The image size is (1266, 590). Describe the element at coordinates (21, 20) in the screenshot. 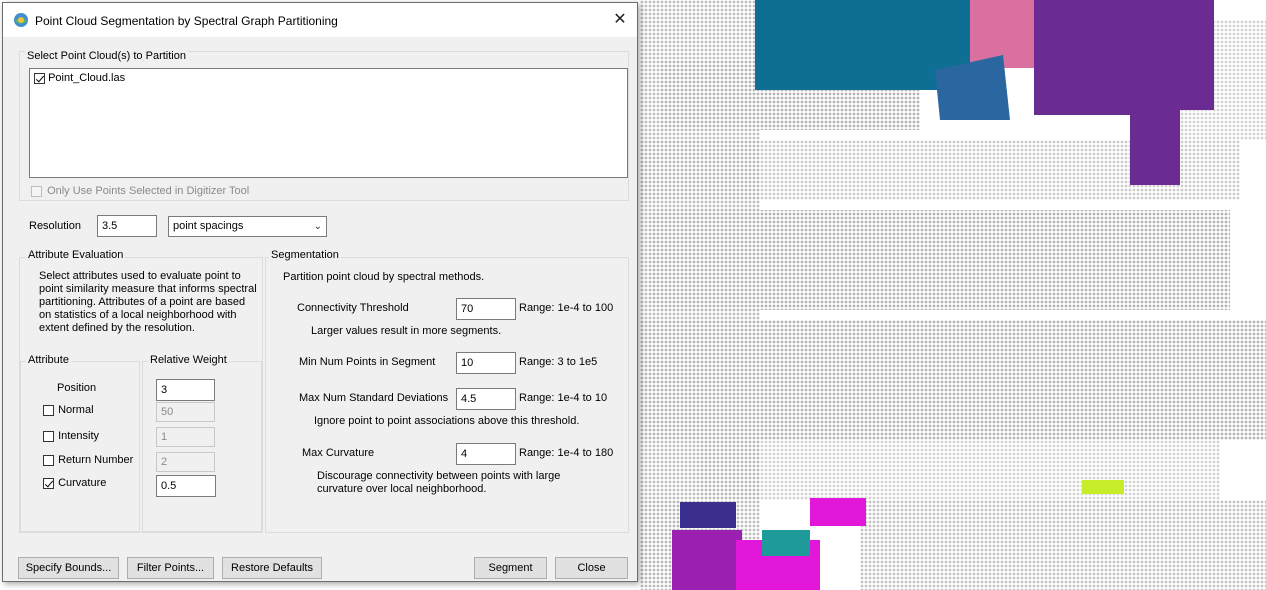

I see `app-icon` at that location.